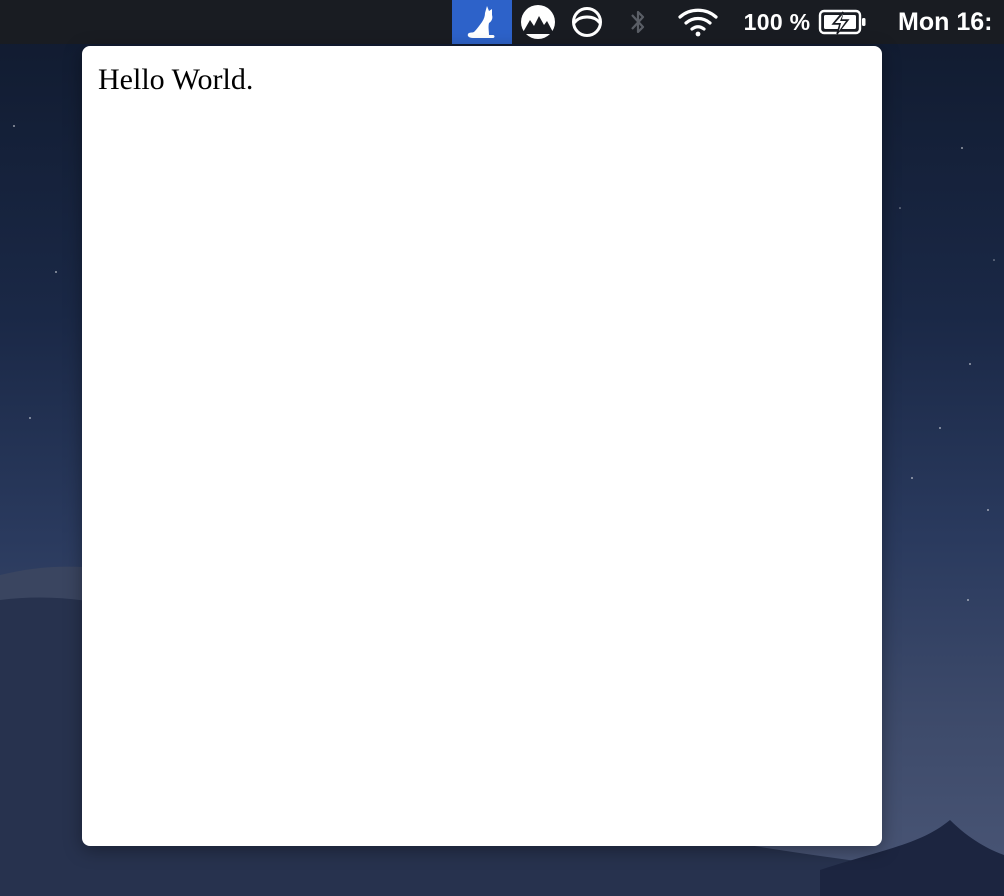  Describe the element at coordinates (777, 22) in the screenshot. I see `battery-percentage: 100 %` at that location.